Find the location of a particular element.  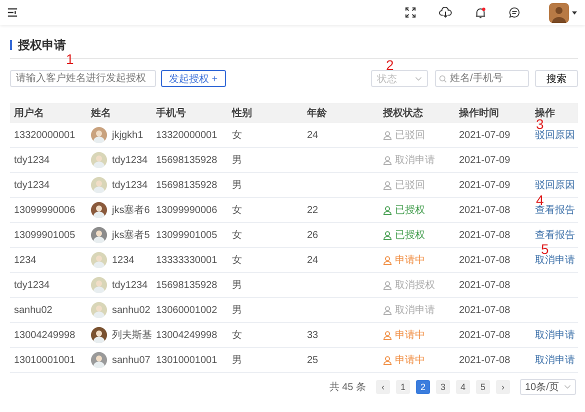

table-cell-text: sanhu02 is located at coordinates (34, 310).